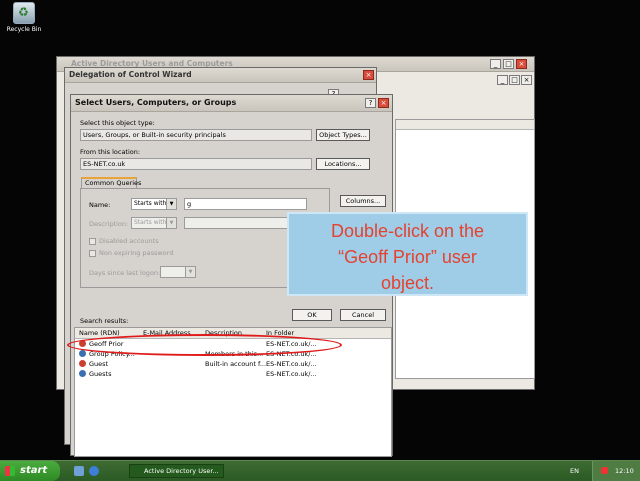 This screenshot has height=481, width=640. I want to click on dialog-title: Select Users, Computers, or Groups, so click(156, 102).